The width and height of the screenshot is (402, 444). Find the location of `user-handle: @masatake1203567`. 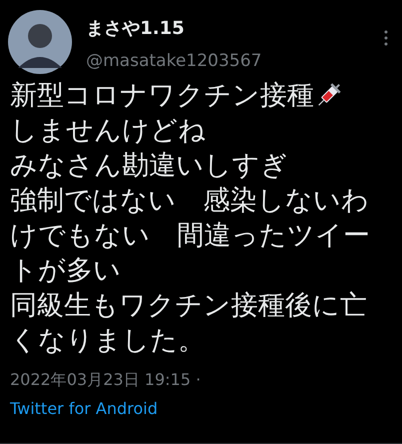

user-handle: @masatake1203567 is located at coordinates (228, 61).